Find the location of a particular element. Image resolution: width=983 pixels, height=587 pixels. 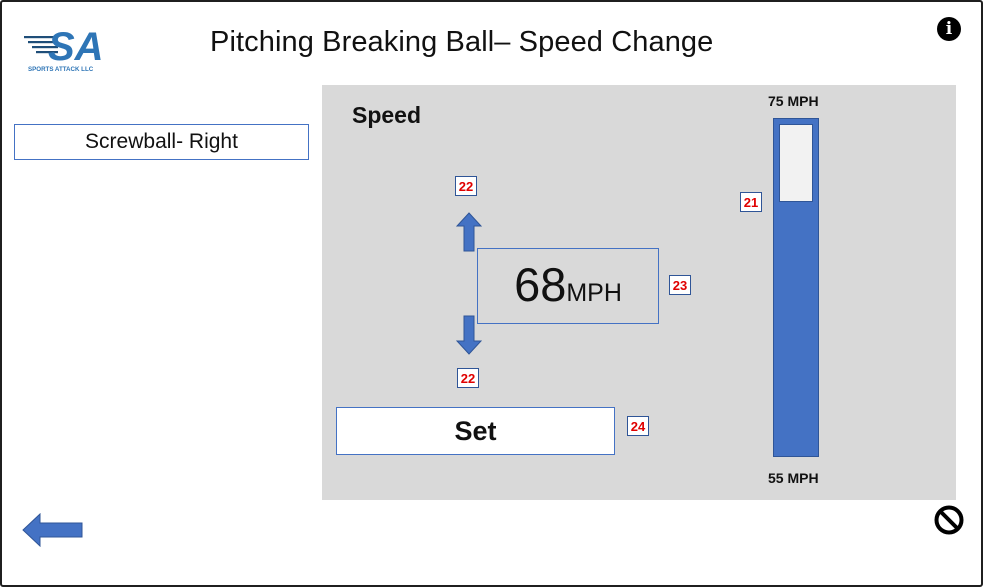

info-icon: i is located at coordinates (949, 29).